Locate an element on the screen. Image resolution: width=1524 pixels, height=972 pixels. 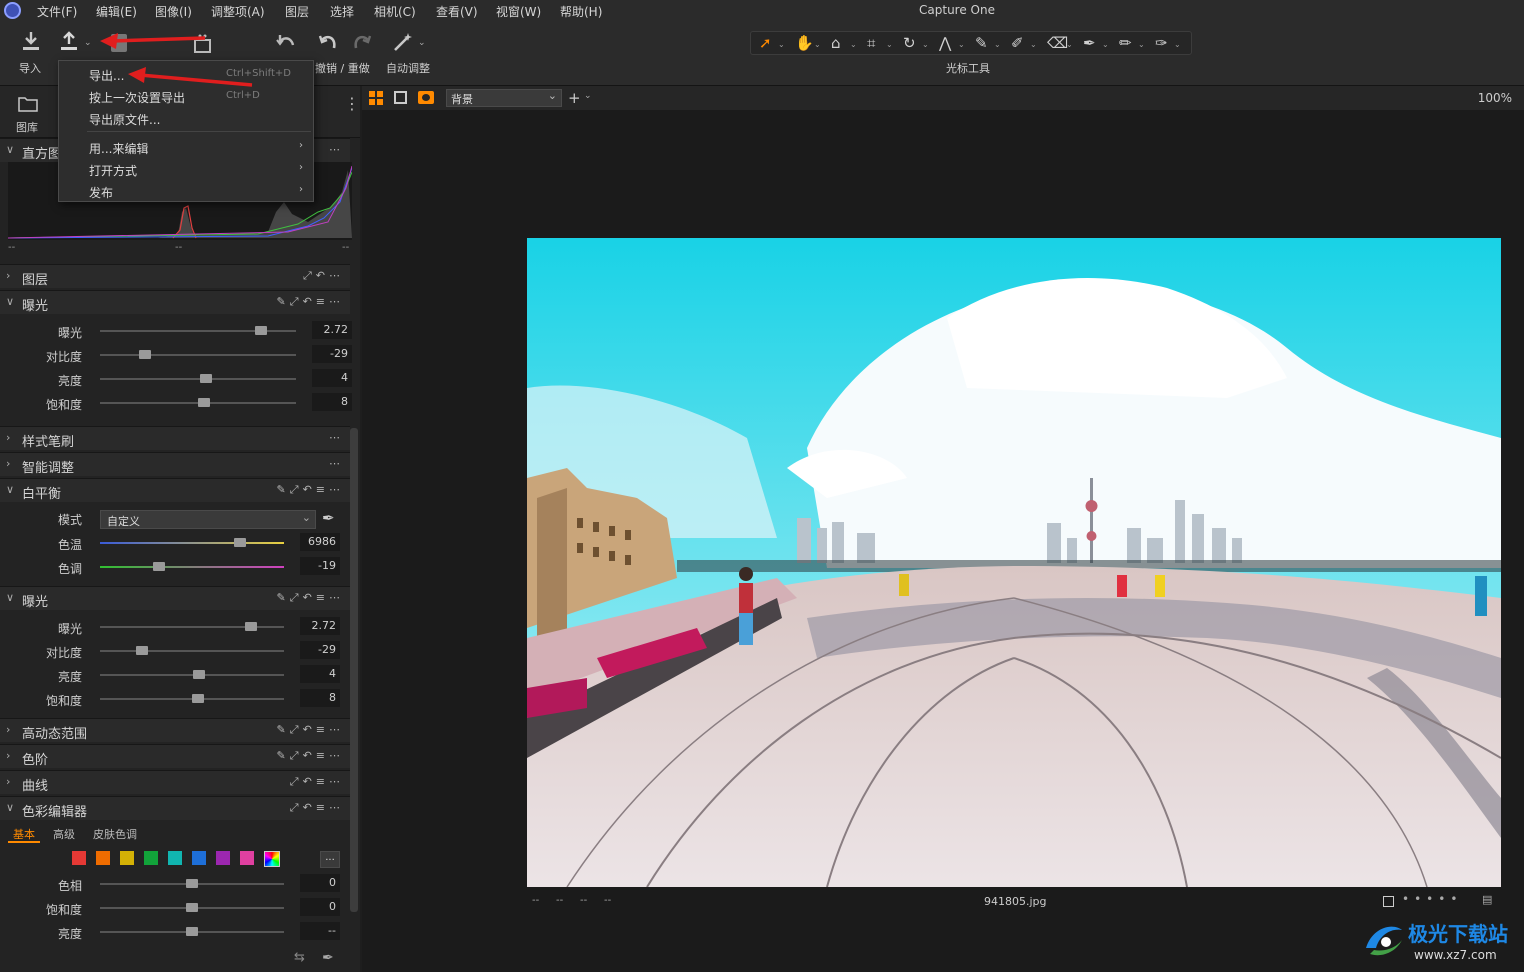
layers-header: › 图层 ⤢↶⋯ is located at coordinates (175, 276).